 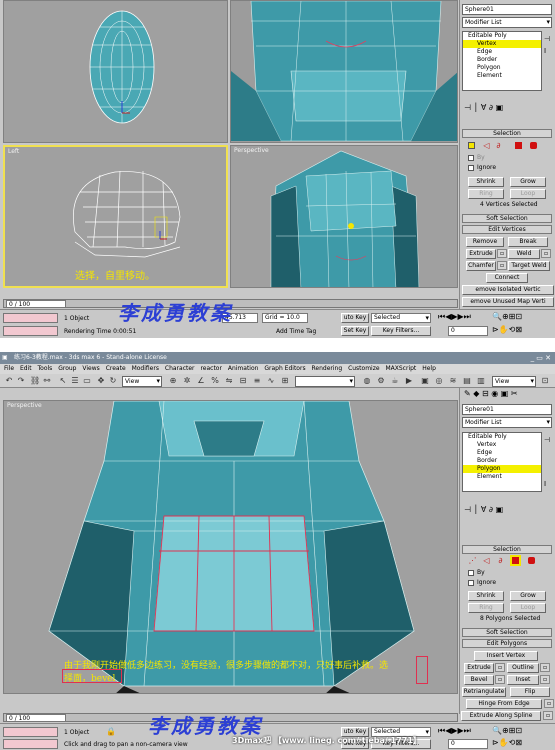 What do you see at coordinates (545, 667) in the screenshot?
I see `outline-settings-button: ▫` at bounding box center [545, 667].